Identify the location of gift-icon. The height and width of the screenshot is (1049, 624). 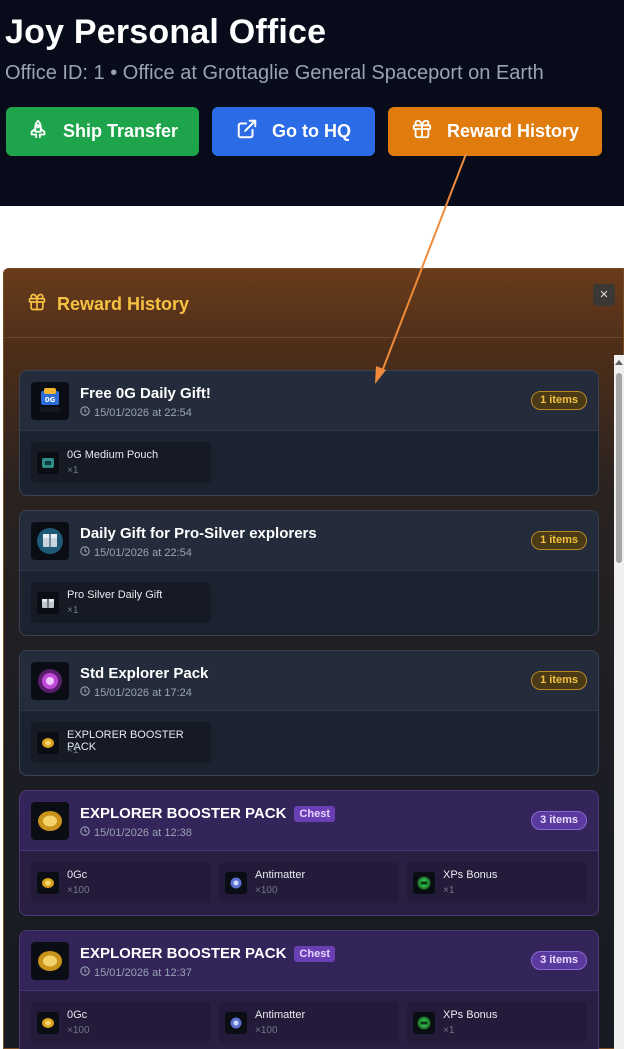
(37, 304).